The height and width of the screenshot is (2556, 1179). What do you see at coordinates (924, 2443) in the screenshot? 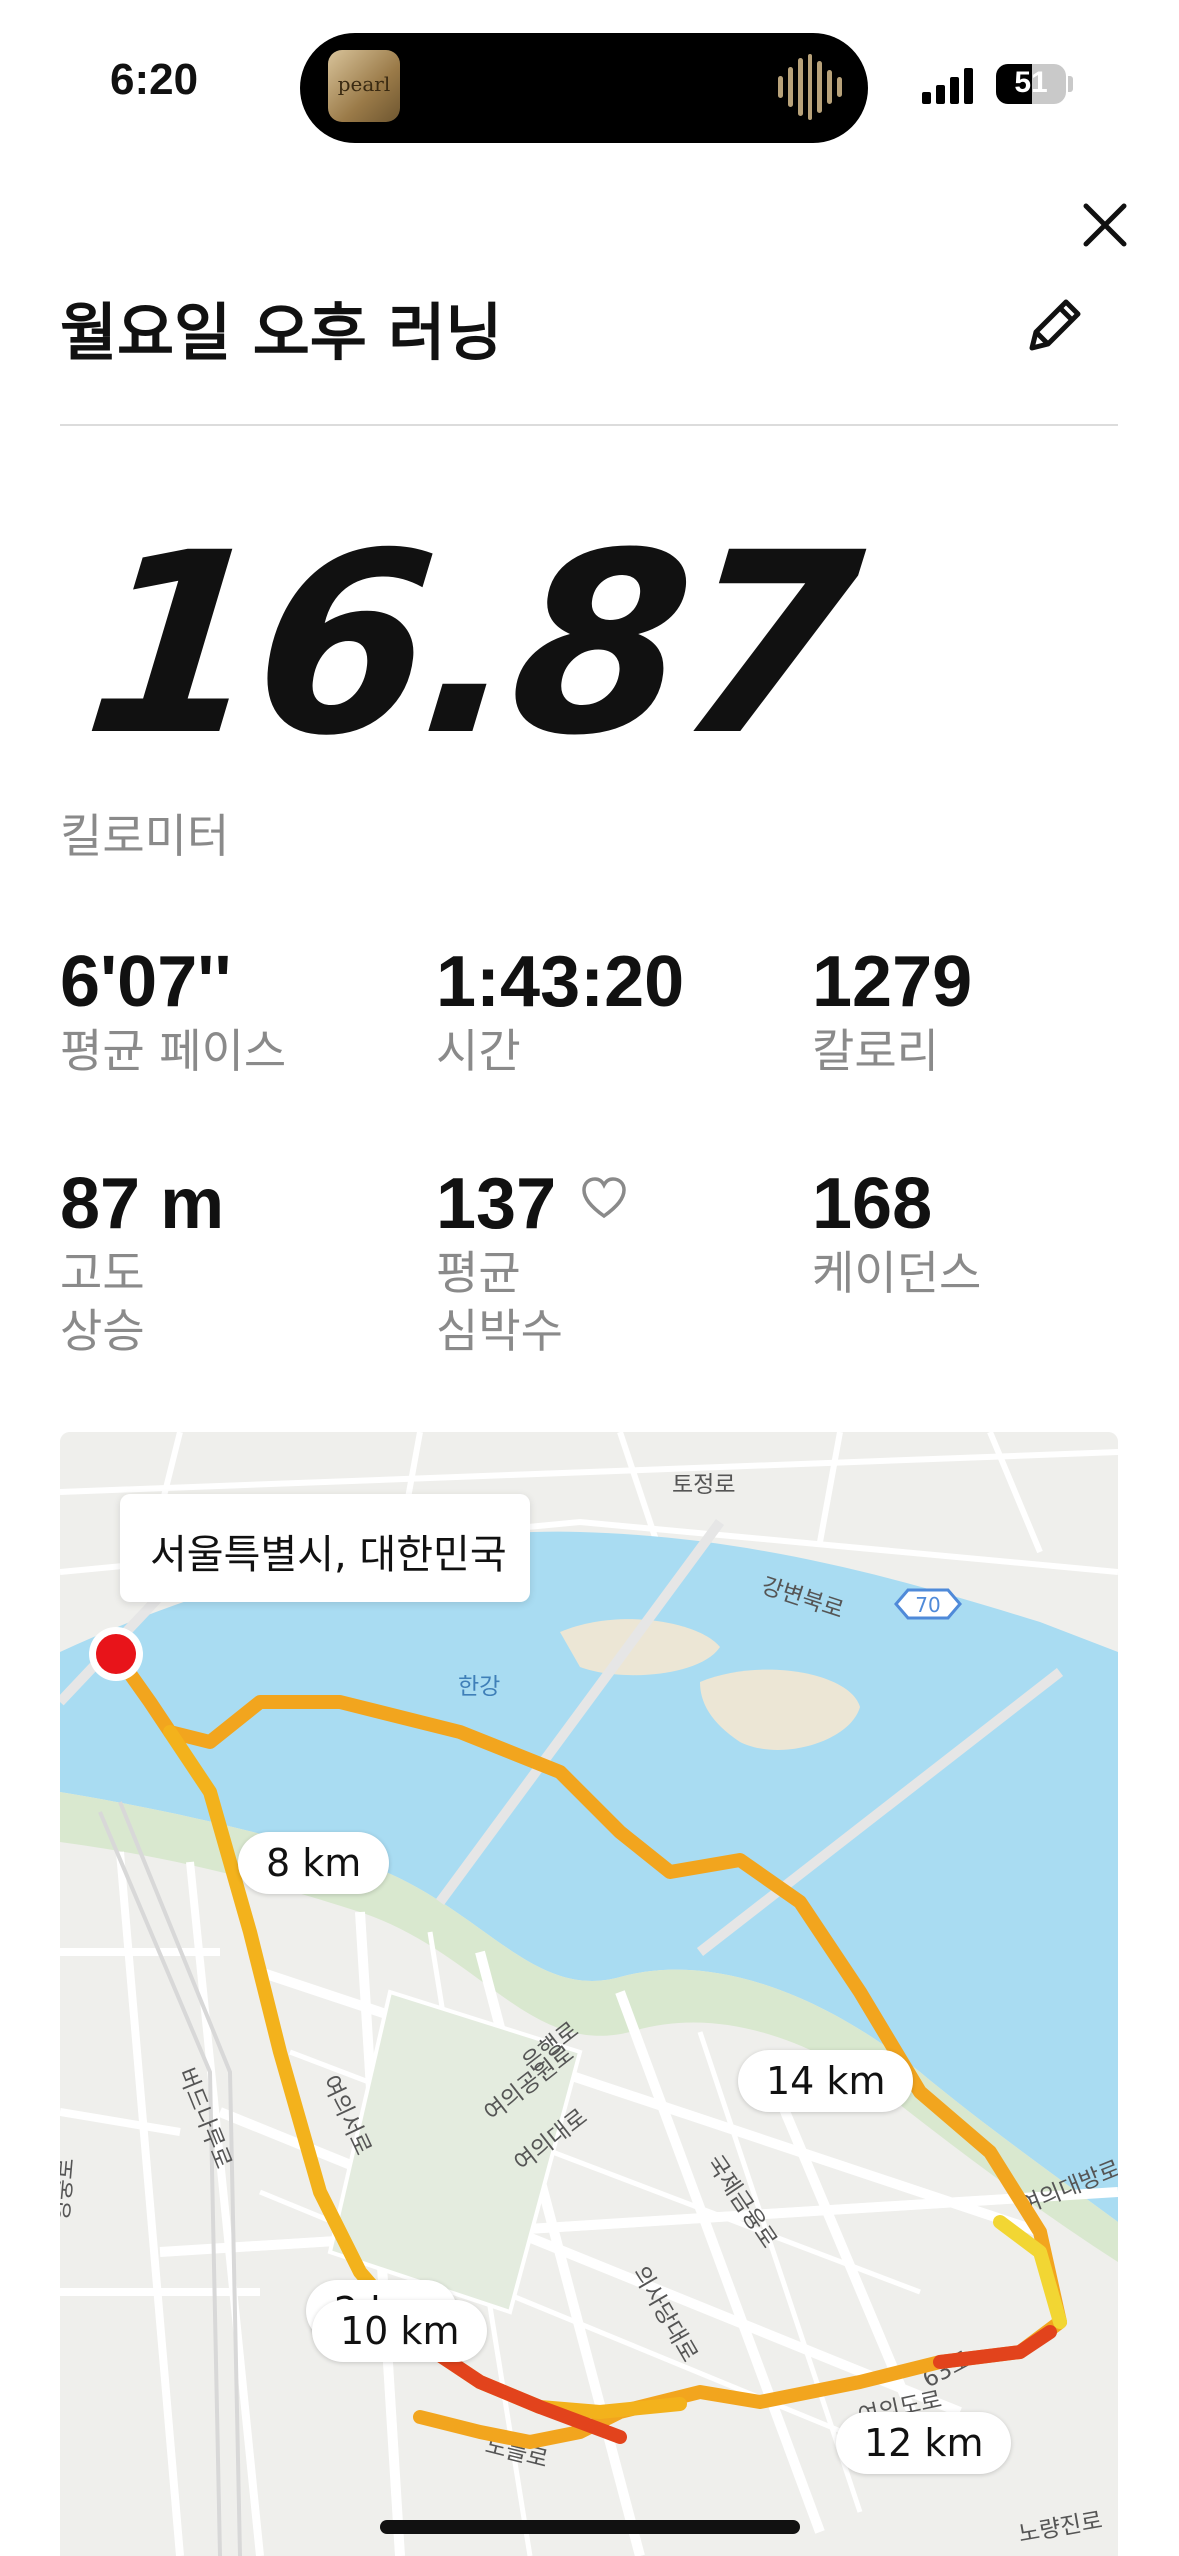
I see `km-marker-12: 12 km` at bounding box center [924, 2443].